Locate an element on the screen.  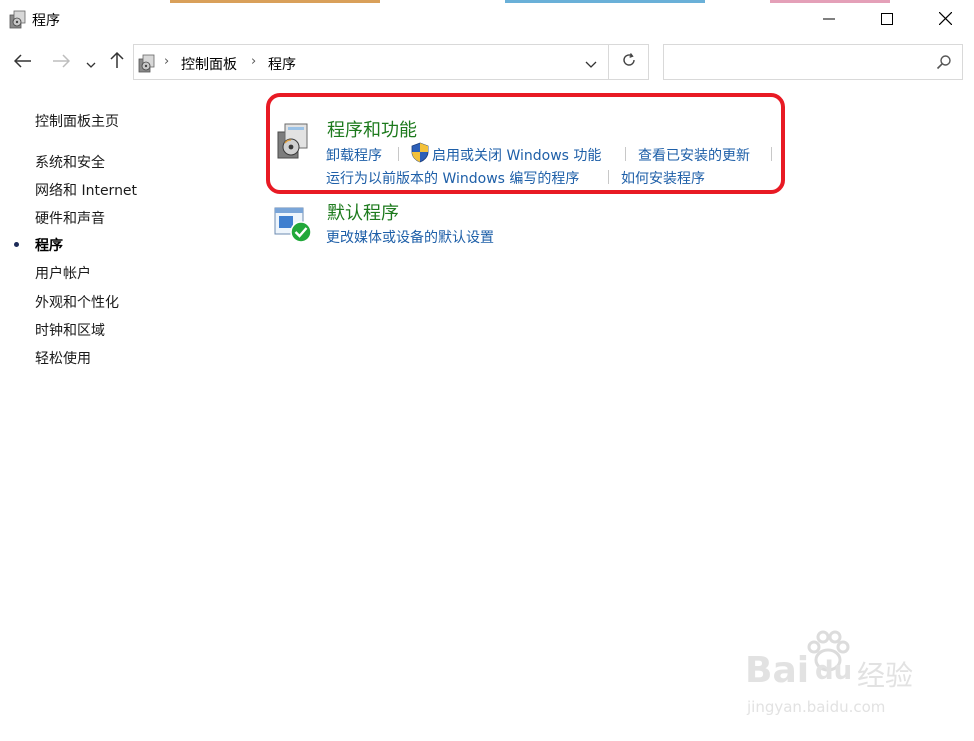
sidebar-item-hardware-sound: 硬件和声音 is located at coordinates (70, 218).